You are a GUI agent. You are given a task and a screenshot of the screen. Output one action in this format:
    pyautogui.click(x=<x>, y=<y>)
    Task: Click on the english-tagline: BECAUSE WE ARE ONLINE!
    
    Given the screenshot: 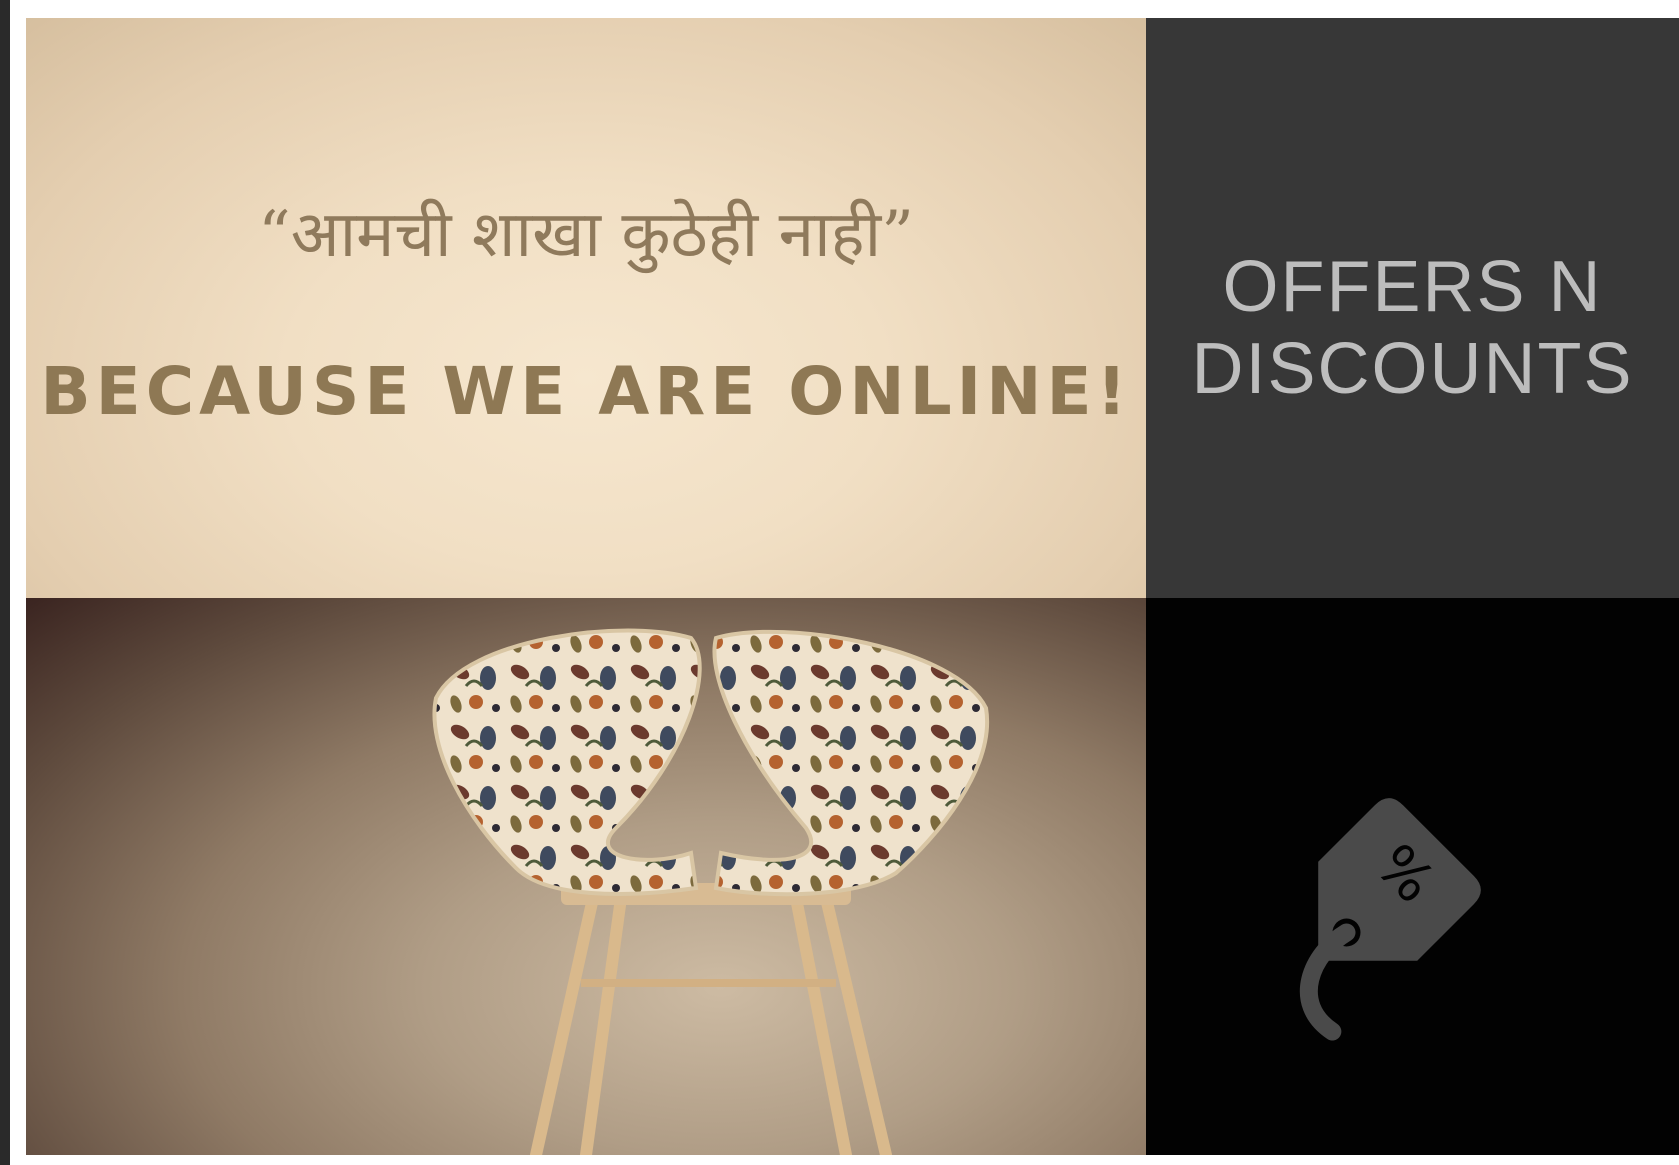 What is the action you would take?
    pyautogui.click(x=586, y=391)
    